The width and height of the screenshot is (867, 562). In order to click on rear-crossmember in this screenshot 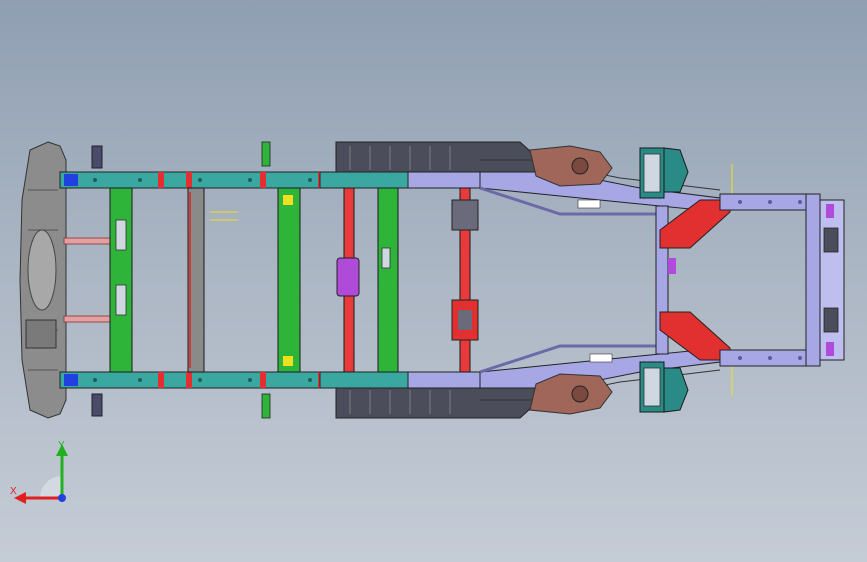, I will do `click(686, 280)`.